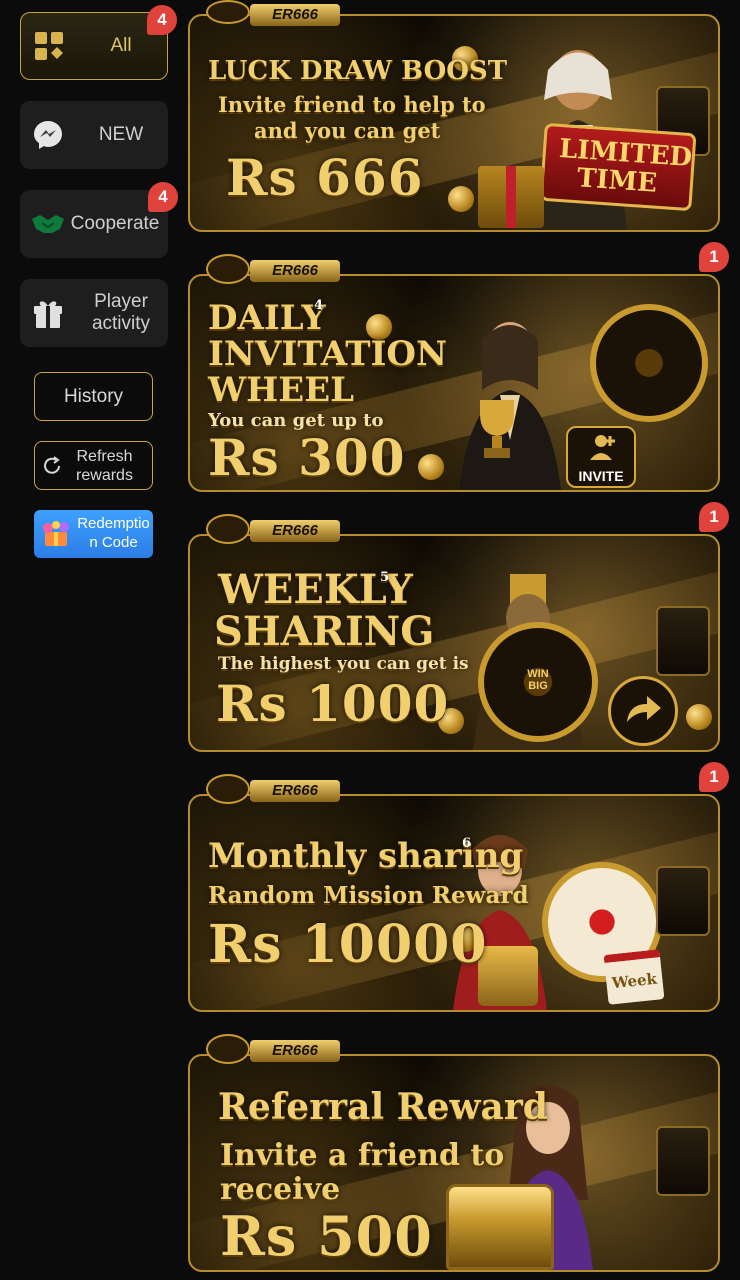  I want to click on share-arrow-icon, so click(643, 711).